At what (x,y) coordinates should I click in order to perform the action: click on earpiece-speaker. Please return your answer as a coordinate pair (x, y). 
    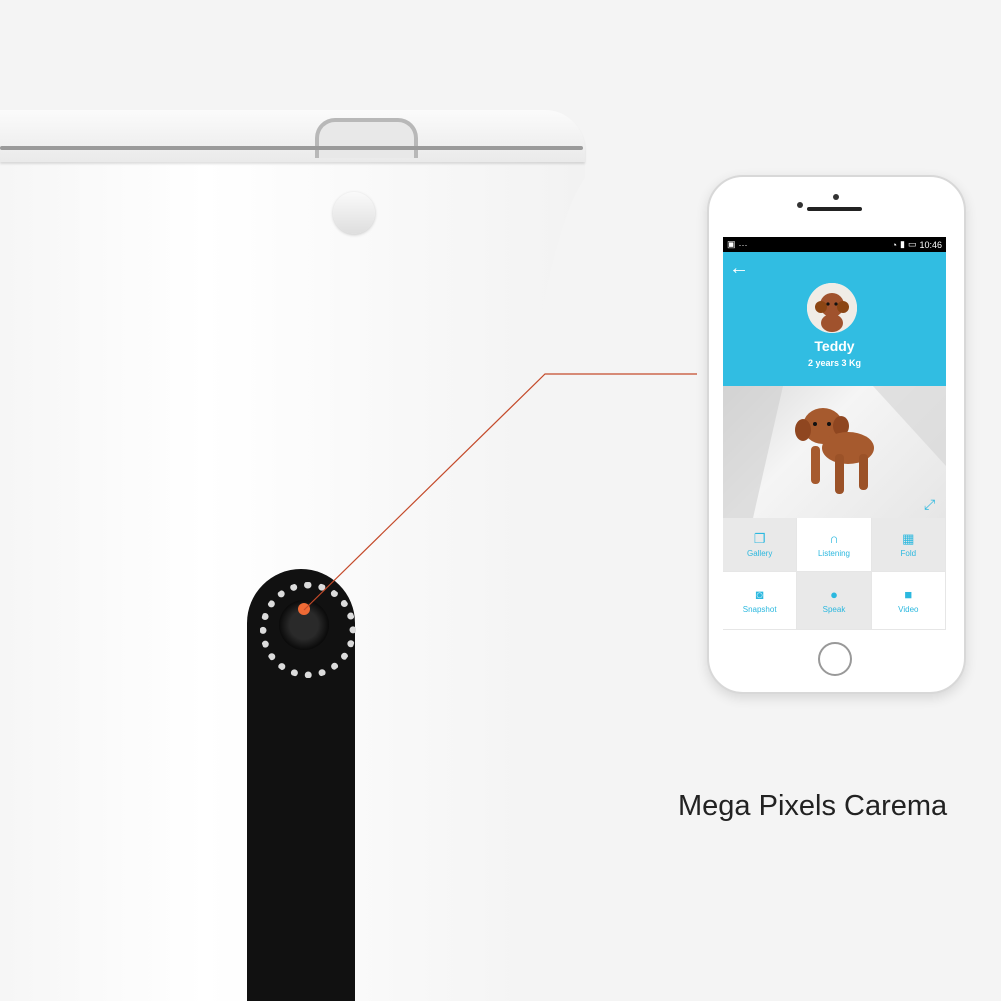
    Looking at the image, I should click on (834, 209).